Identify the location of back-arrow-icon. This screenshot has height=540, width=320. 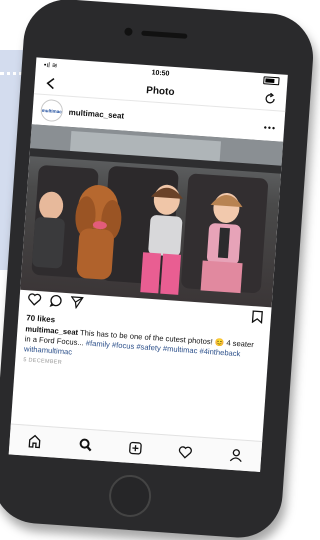
(50, 83).